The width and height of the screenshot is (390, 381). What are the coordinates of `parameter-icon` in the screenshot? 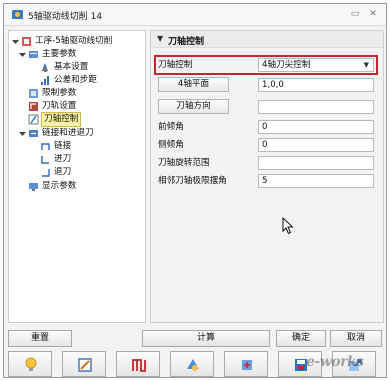 It's located at (247, 365).